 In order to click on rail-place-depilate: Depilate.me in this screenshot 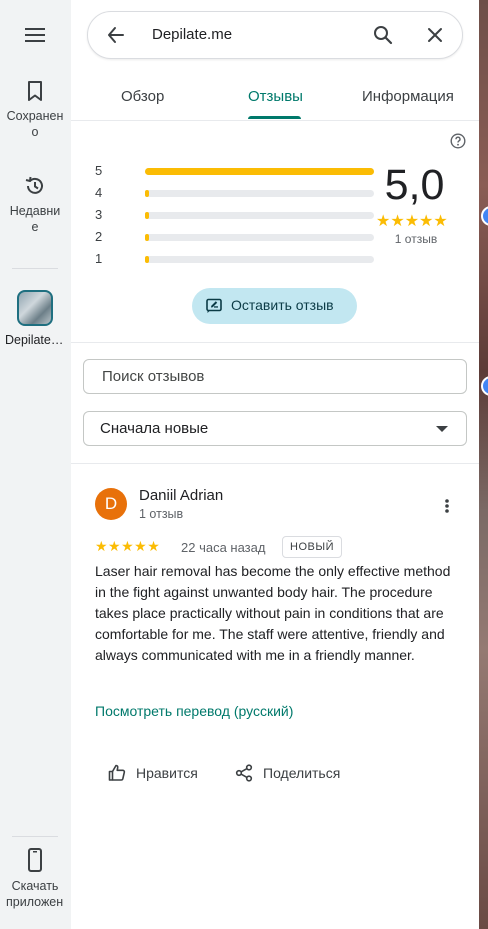, I will do `click(35, 319)`.